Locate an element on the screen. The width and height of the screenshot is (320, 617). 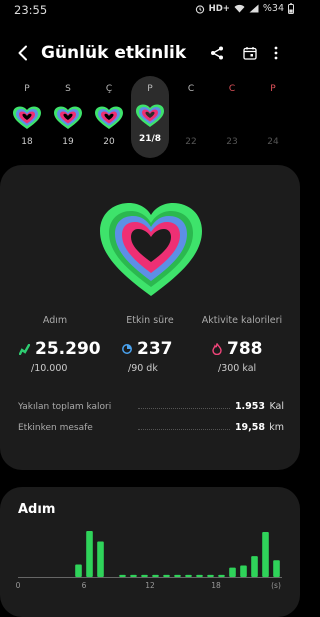
day-date: 22 is located at coordinates (191, 142).